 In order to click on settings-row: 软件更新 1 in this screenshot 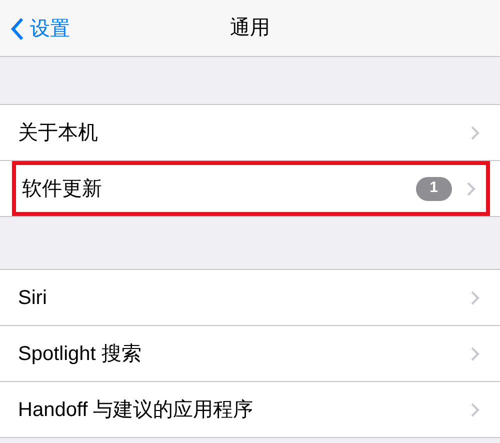, I will do `click(251, 188)`.